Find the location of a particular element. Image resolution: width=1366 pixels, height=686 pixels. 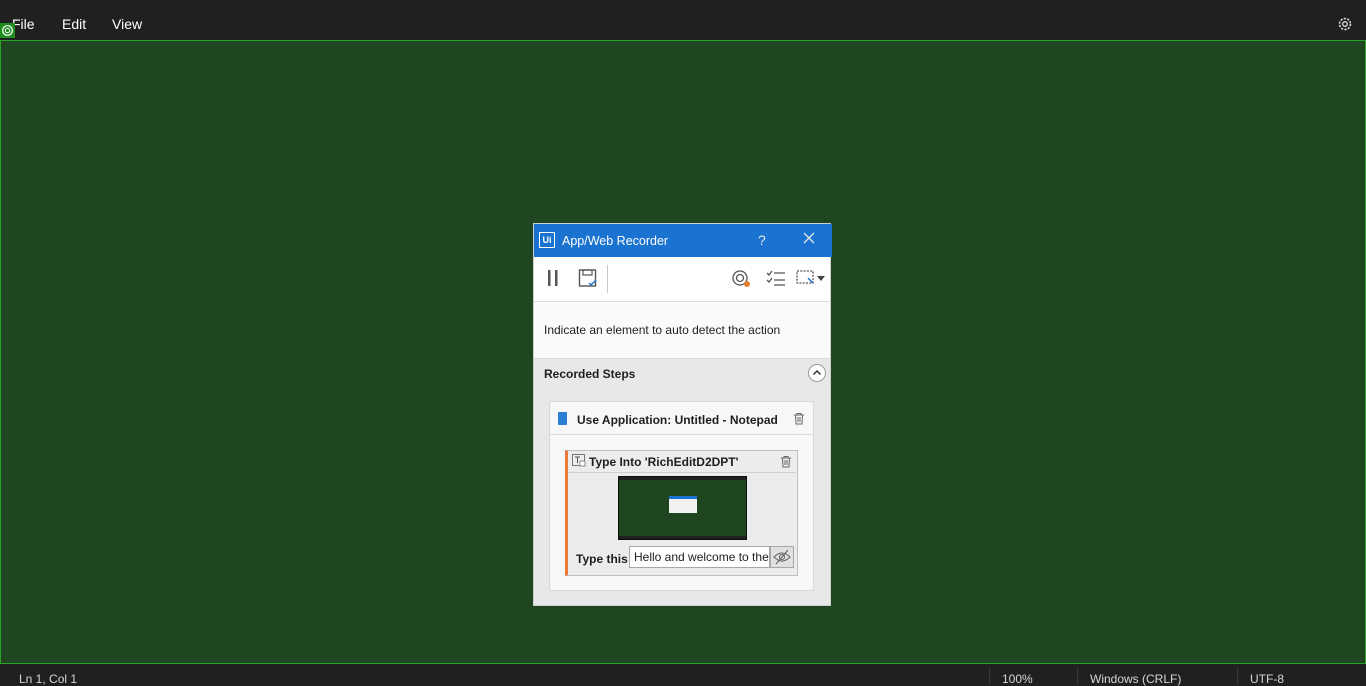

type-this-input: Hello and welcome to the is located at coordinates (699, 557).